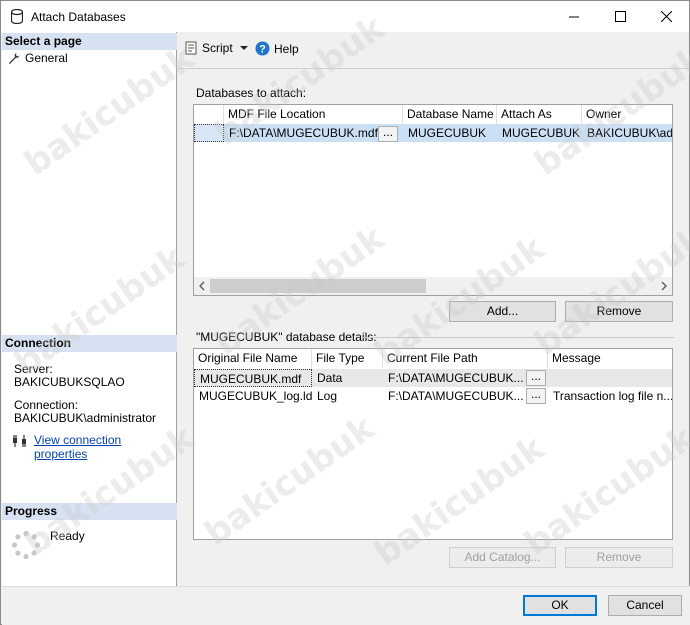  I want to click on column-header-message: Message, so click(610, 358).